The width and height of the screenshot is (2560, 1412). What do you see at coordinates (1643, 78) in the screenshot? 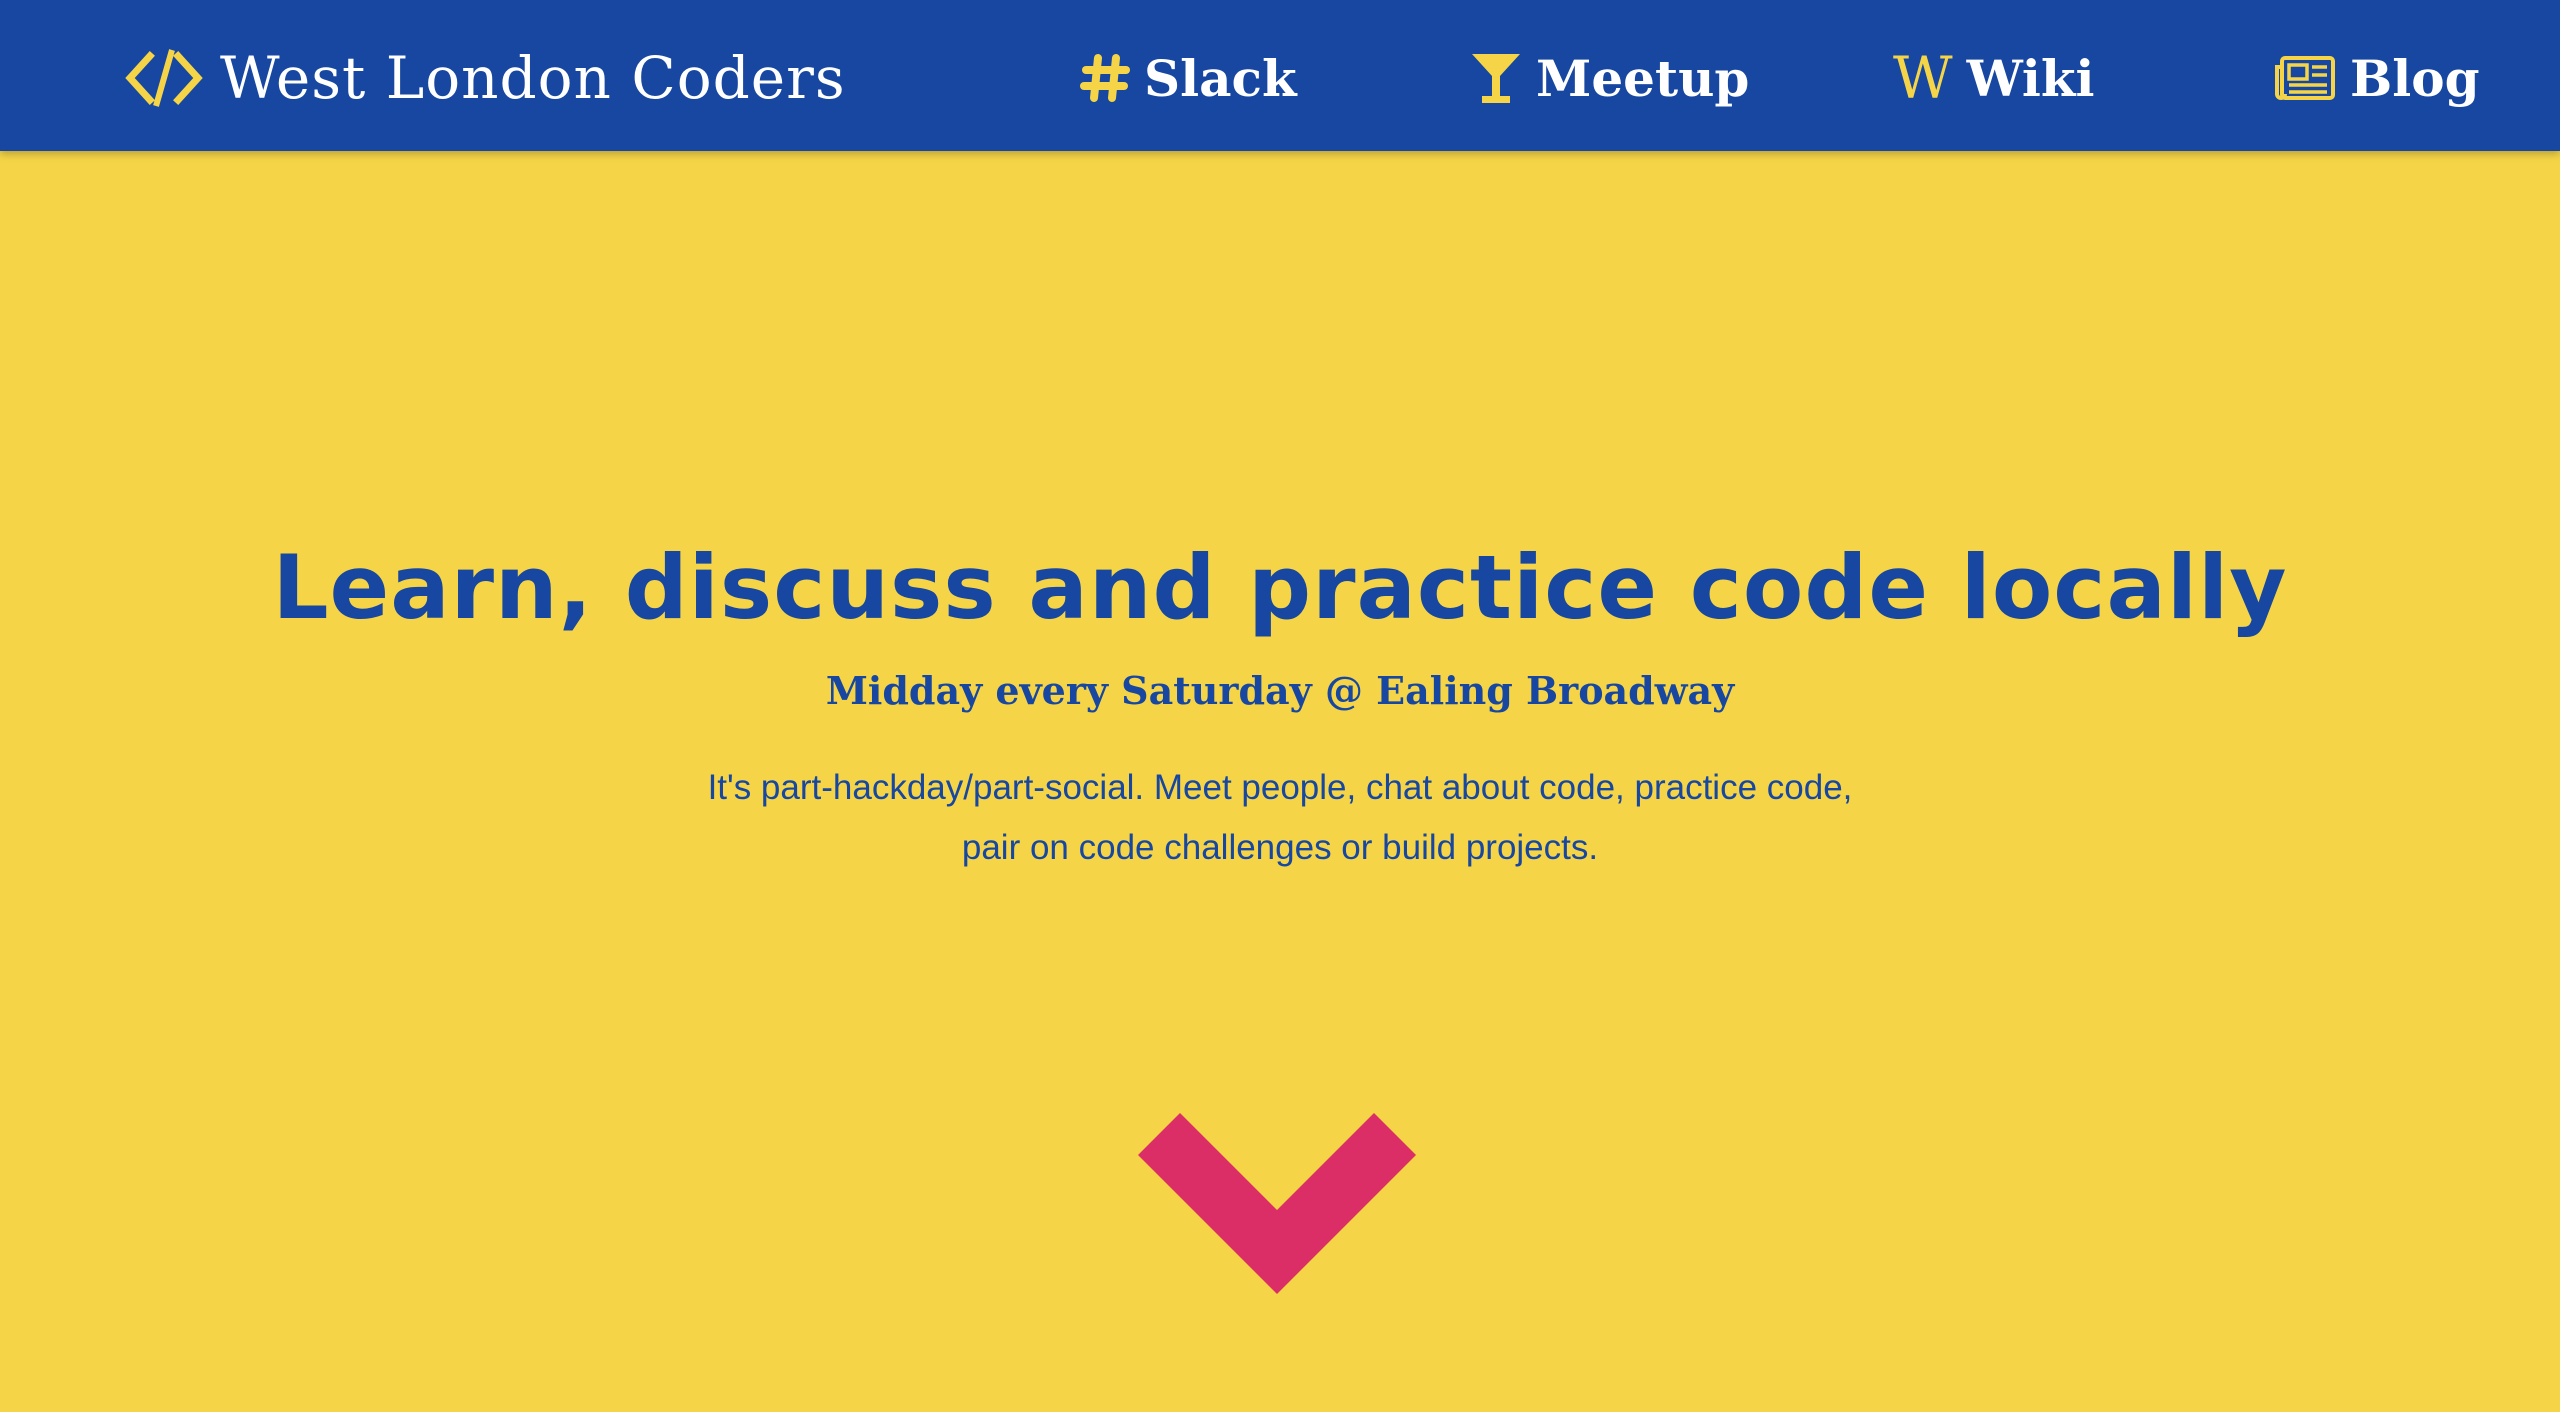
I see `nav-meetup-label: Meetup` at bounding box center [1643, 78].